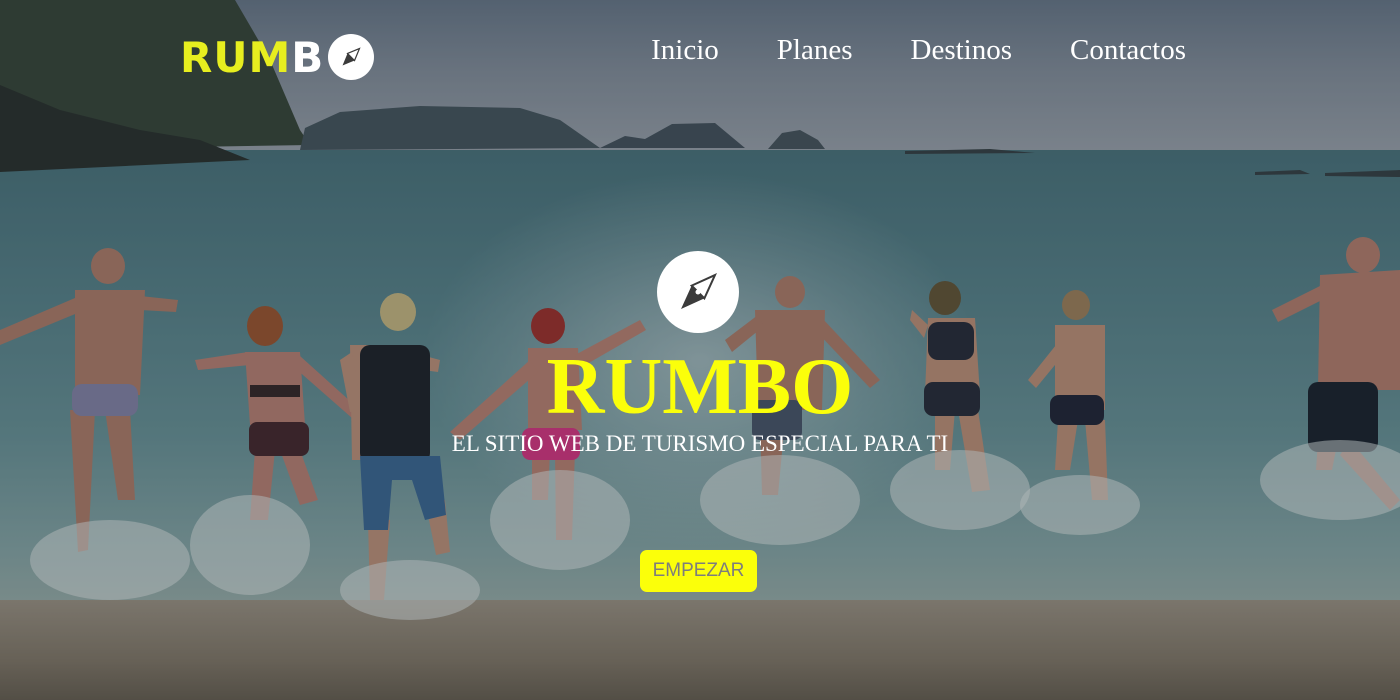 The height and width of the screenshot is (700, 1400). What do you see at coordinates (700, 443) in the screenshot?
I see `hero-subtitle: EL SITIO WEB DE TURISMO ESPECIAL PARA TI` at bounding box center [700, 443].